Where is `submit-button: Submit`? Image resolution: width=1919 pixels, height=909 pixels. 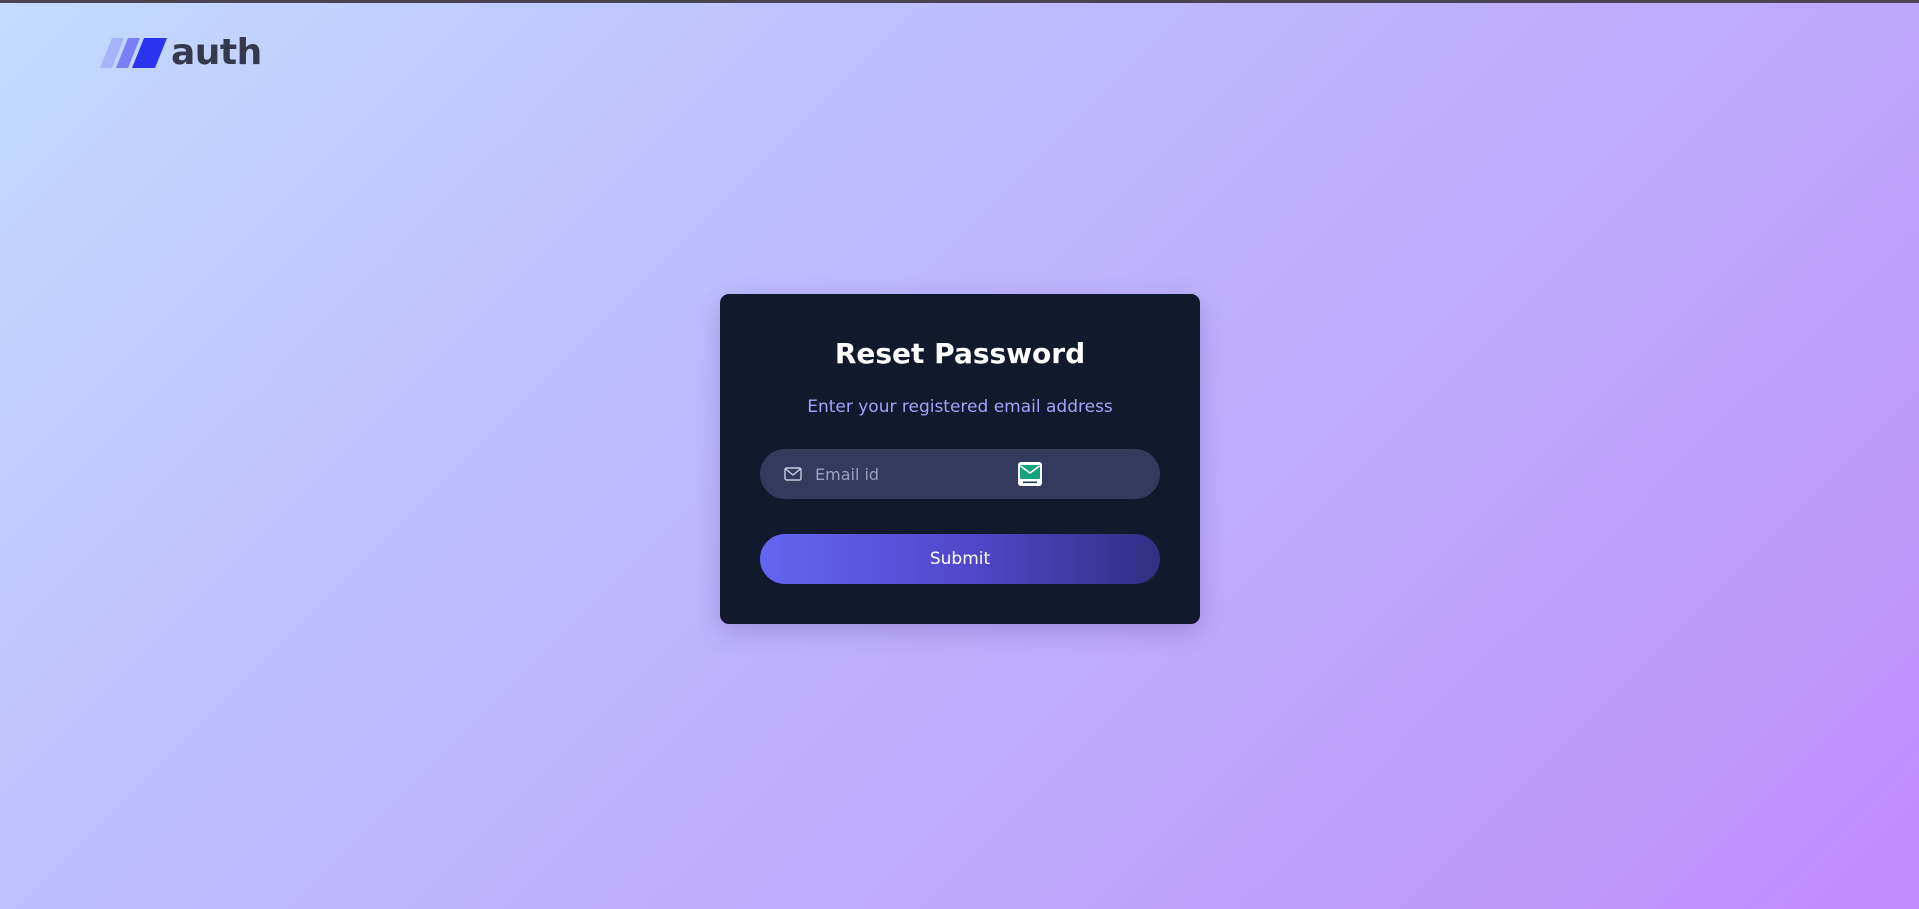 submit-button: Submit is located at coordinates (960, 559).